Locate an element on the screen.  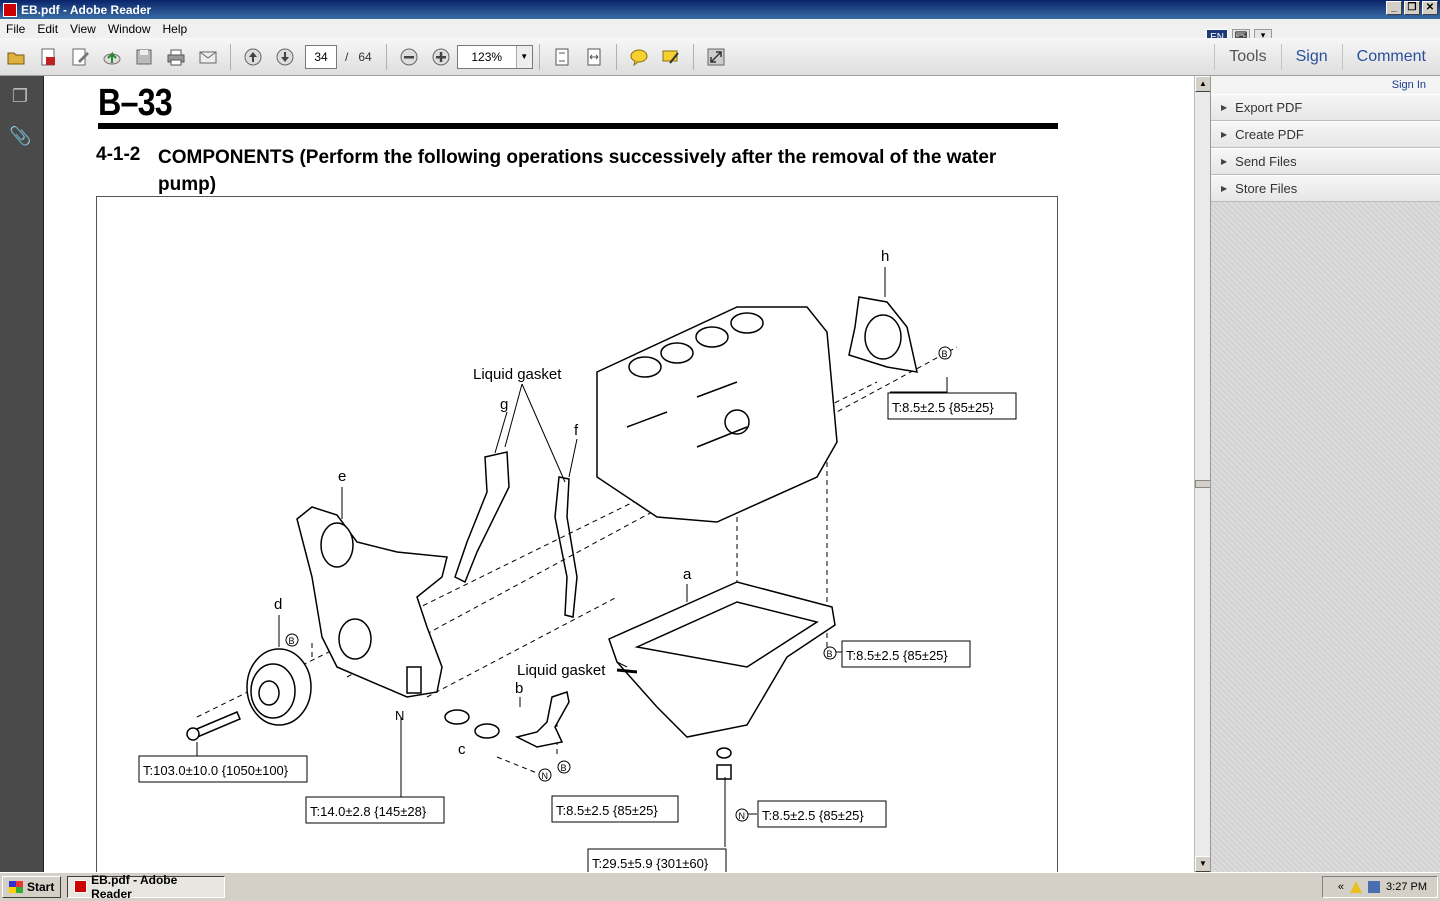
menu-window: Window is located at coordinates (129, 29).